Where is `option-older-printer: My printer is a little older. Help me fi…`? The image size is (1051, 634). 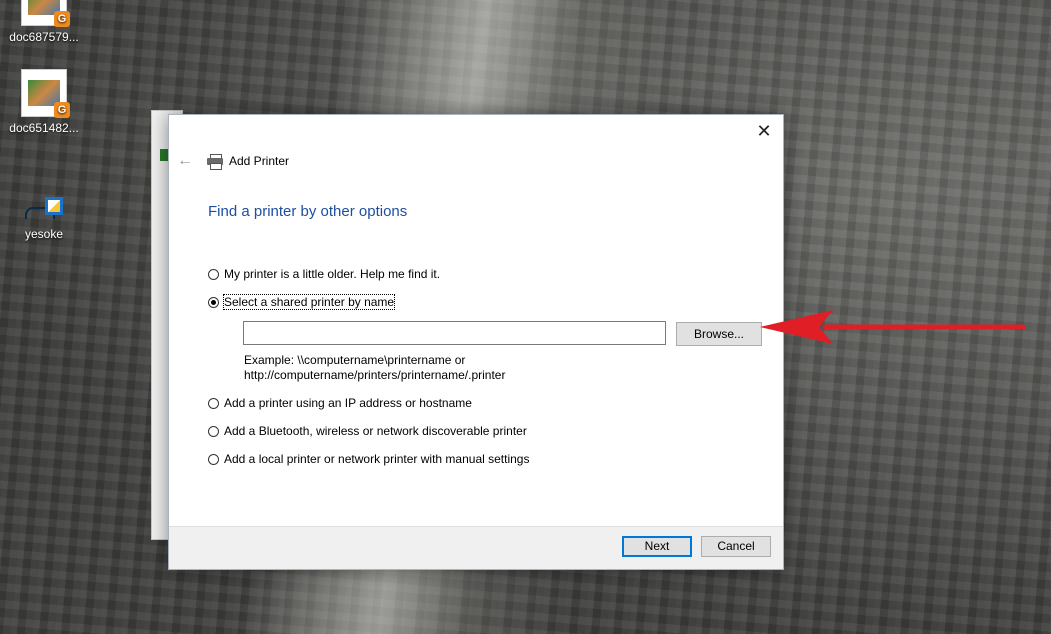
option-older-printer: My printer is a little older. Help me fi… is located at coordinates (324, 274).